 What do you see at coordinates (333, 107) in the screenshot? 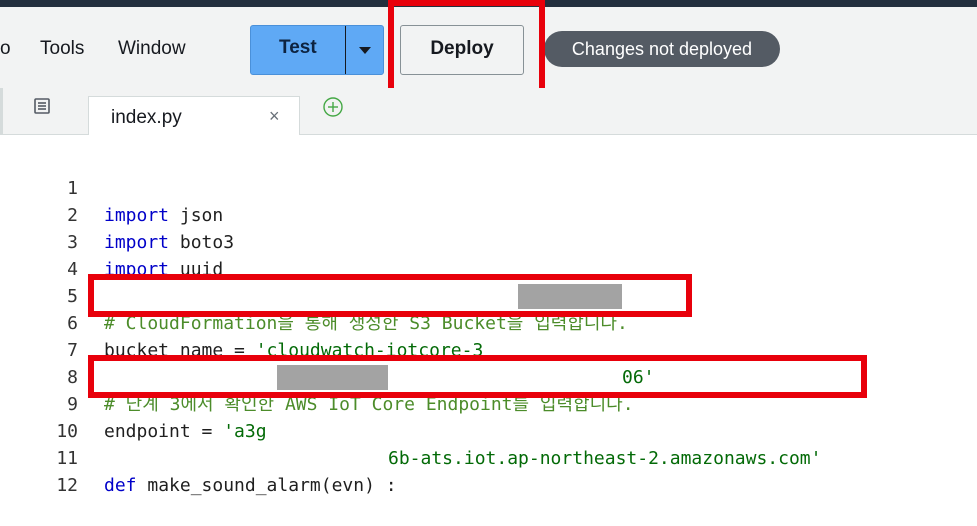
I see `add-tab-icon` at bounding box center [333, 107].